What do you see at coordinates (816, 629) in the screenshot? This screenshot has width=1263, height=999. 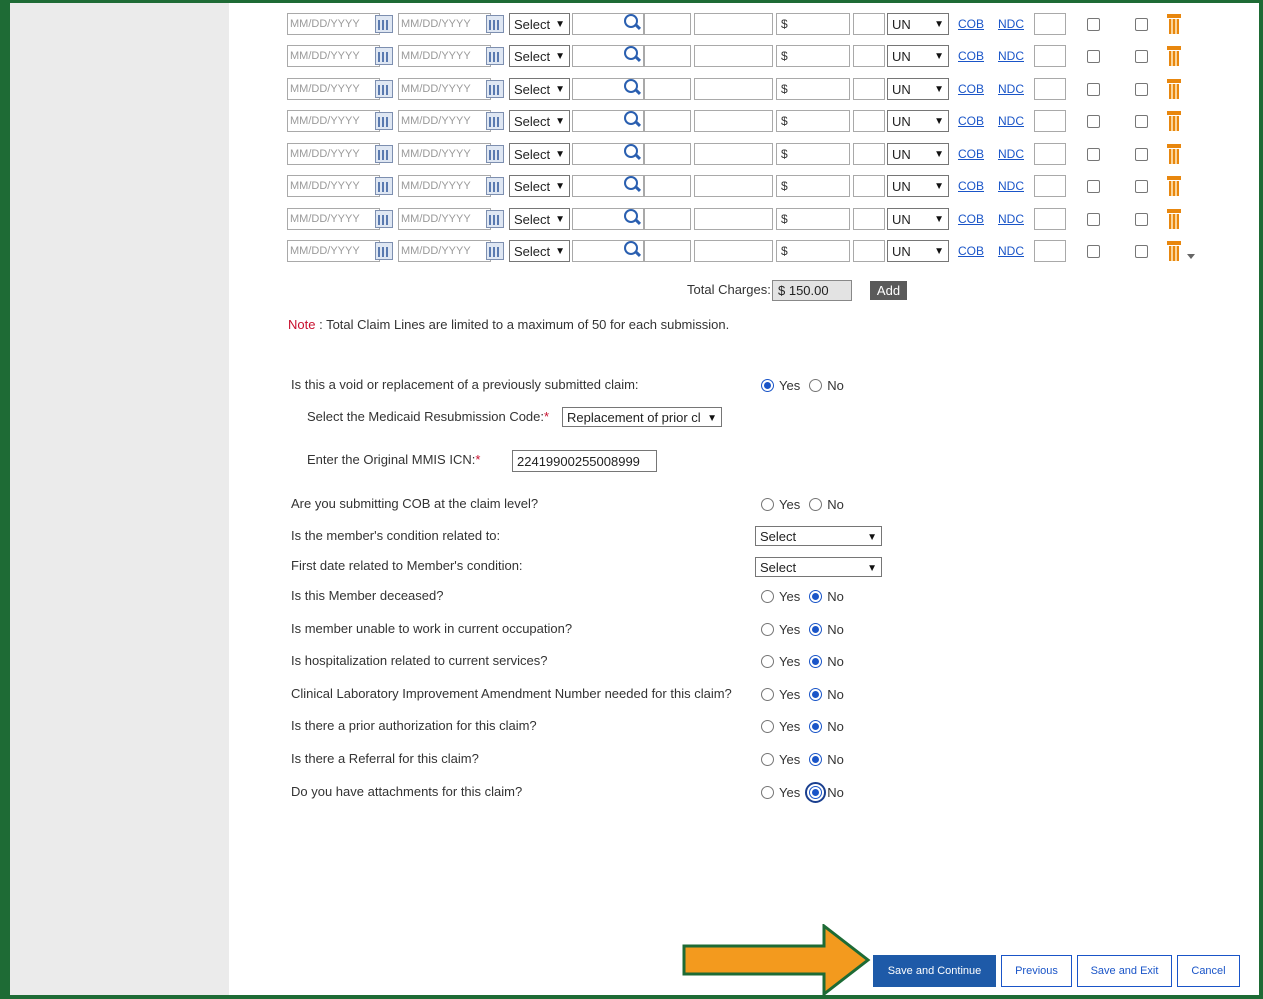 I see `unable-to-work-no-radio` at bounding box center [816, 629].